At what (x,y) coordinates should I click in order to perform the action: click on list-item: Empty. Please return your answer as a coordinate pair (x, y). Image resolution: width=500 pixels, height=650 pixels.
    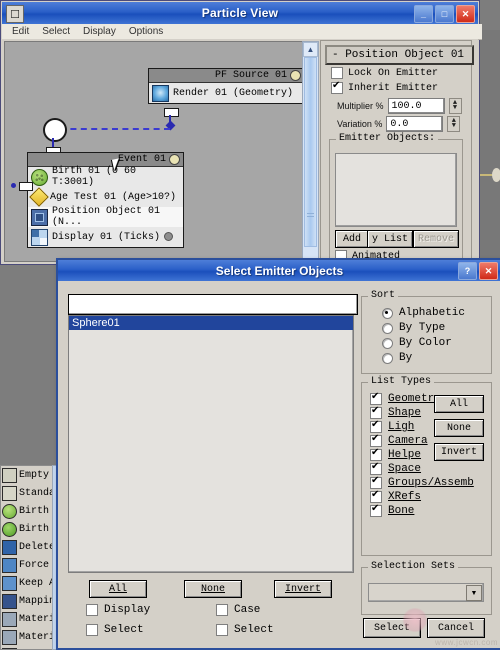
    Looking at the image, I should click on (27, 475).